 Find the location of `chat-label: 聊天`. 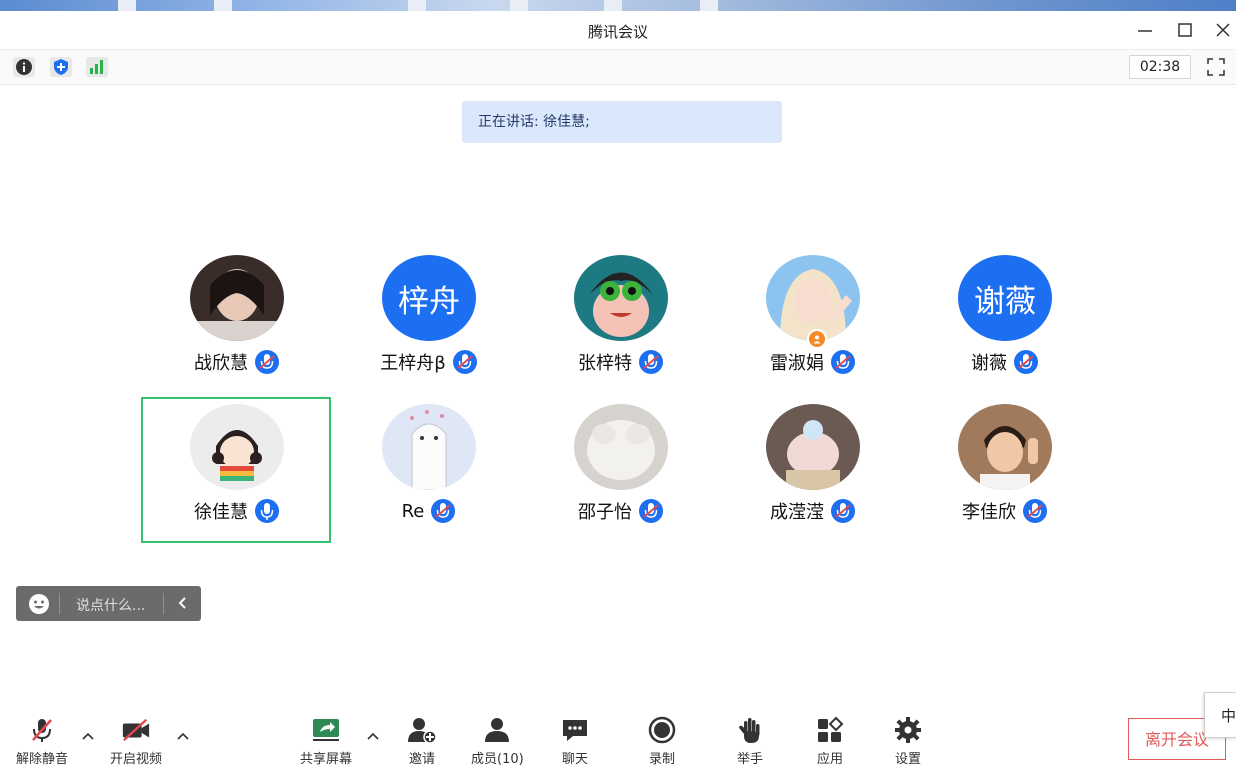

chat-label: 聊天 is located at coordinates (574, 759).